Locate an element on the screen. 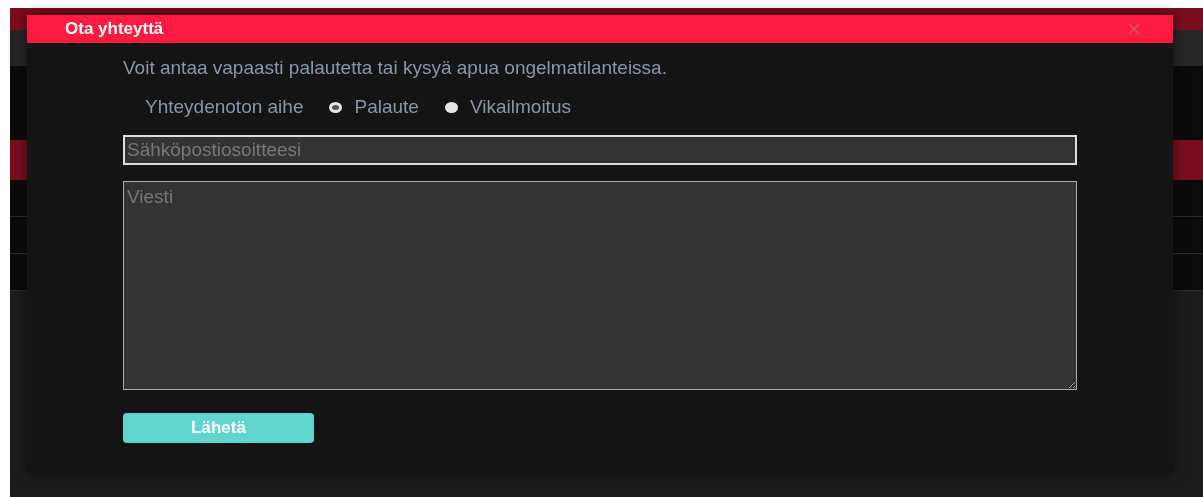  dialog-title: Ota yhteyttä is located at coordinates (114, 29).